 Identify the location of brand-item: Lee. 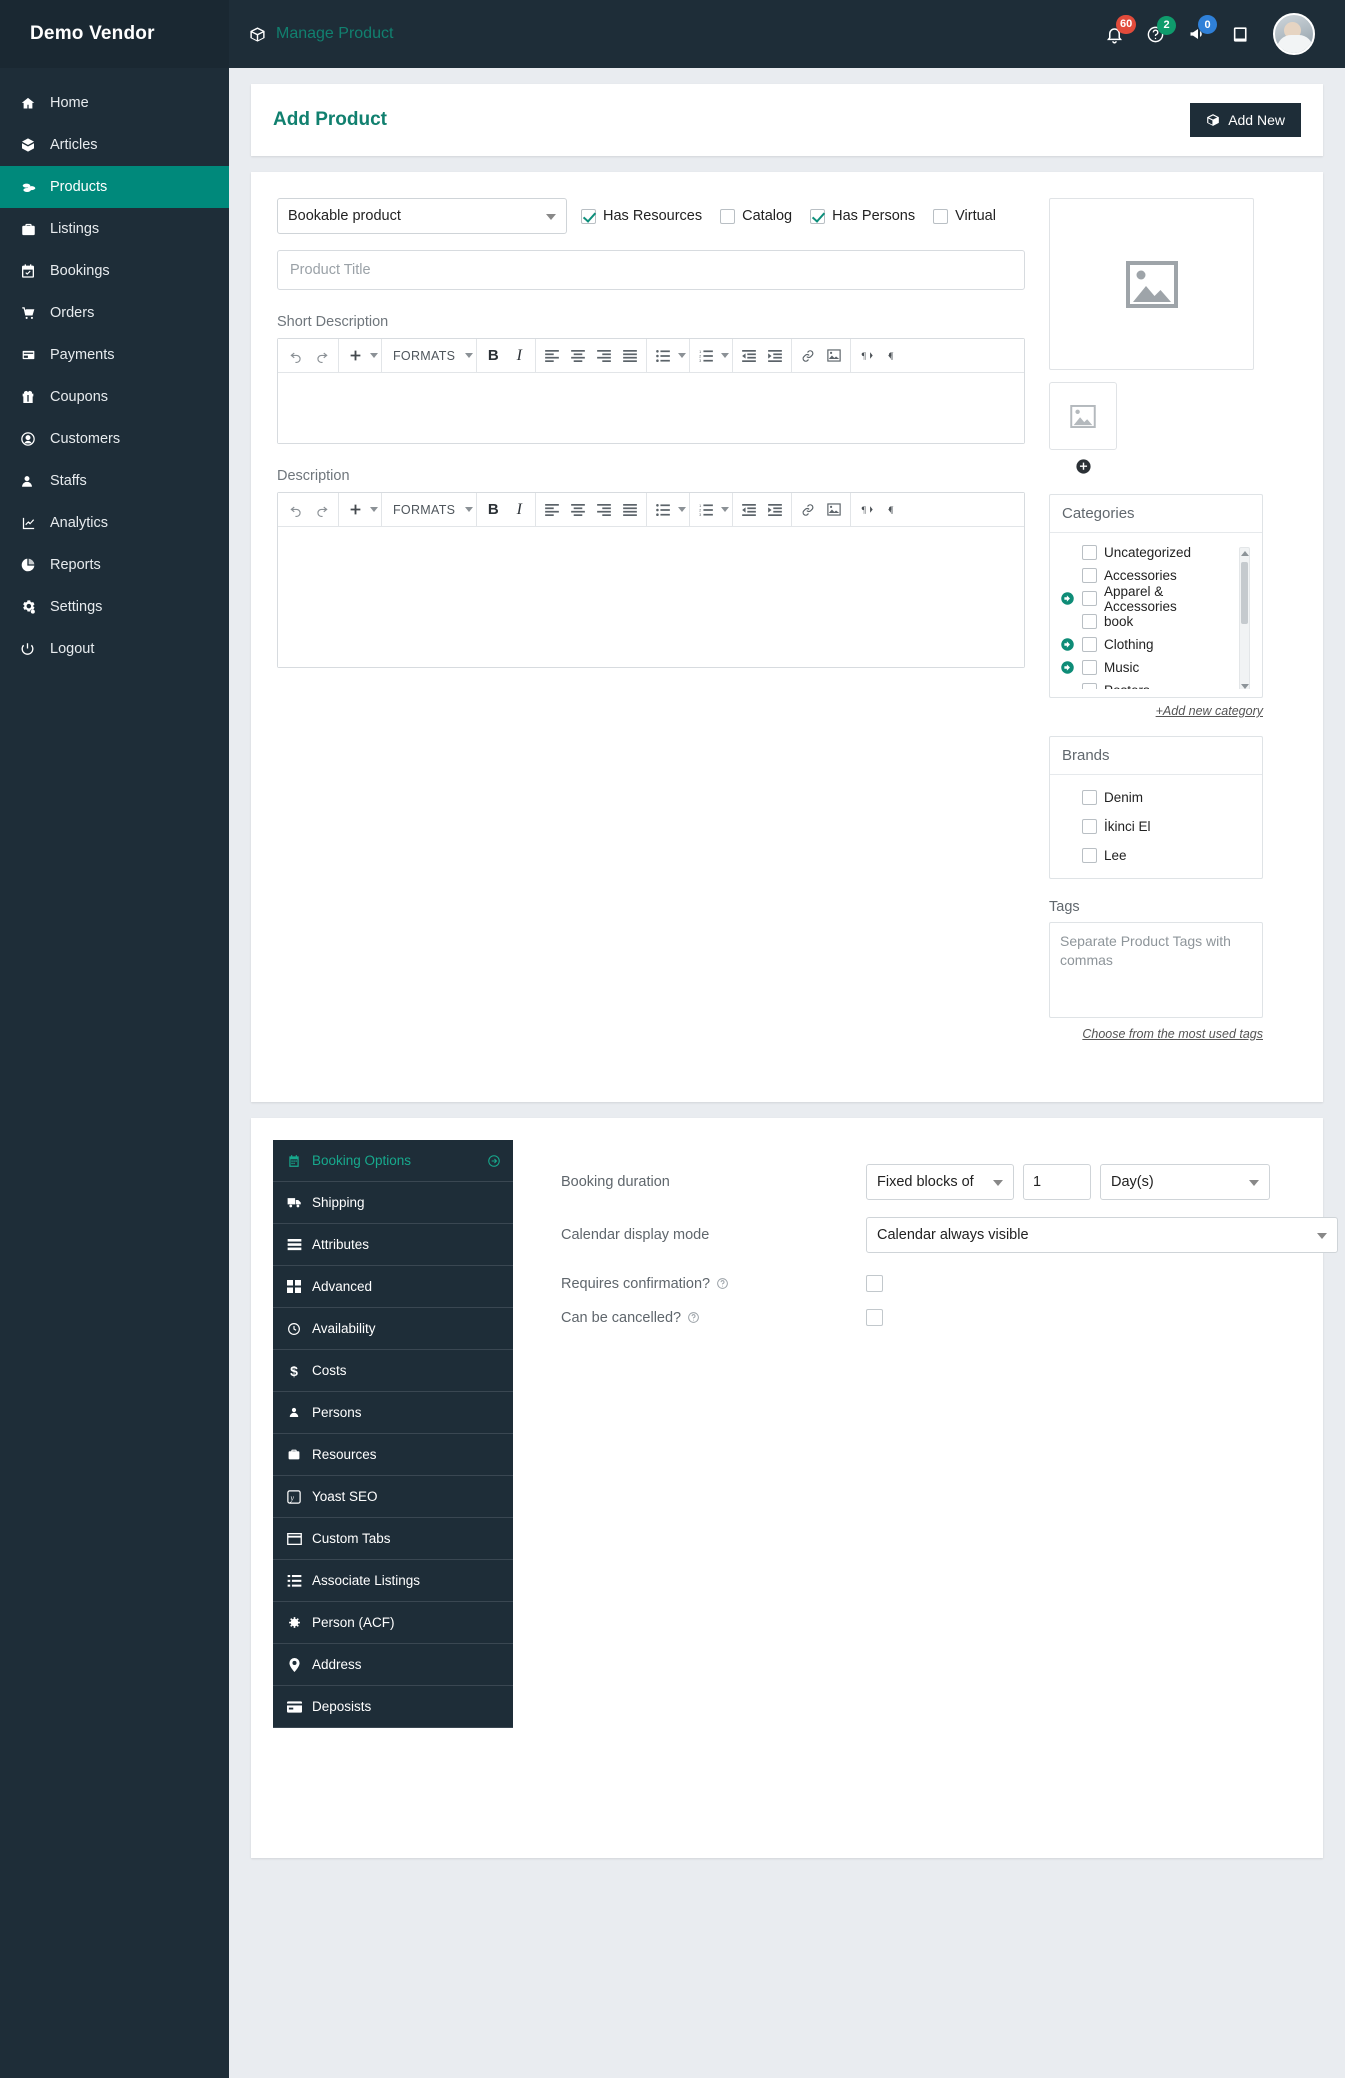
(1156, 855).